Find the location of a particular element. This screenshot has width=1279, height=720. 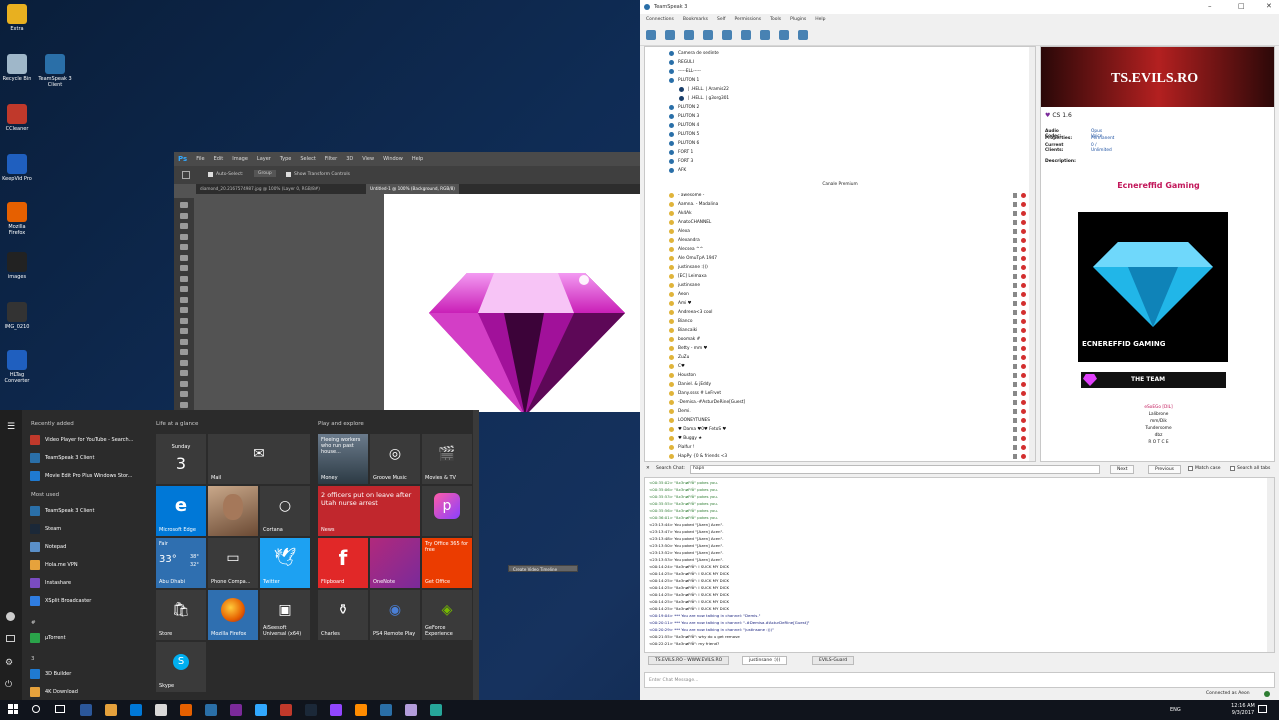

close-button: ✕ is located at coordinates (1269, 6).